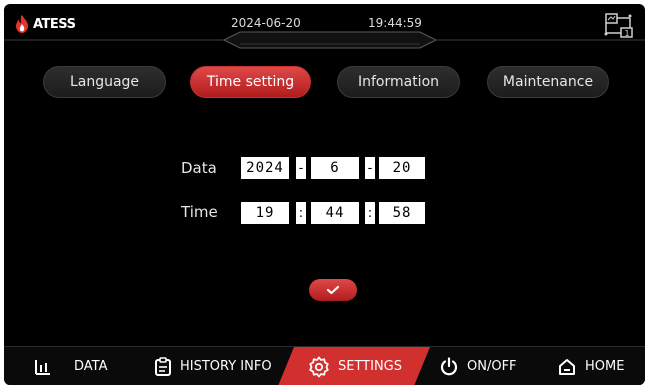  What do you see at coordinates (324, 40) in the screenshot?
I see `header-decoration` at bounding box center [324, 40].